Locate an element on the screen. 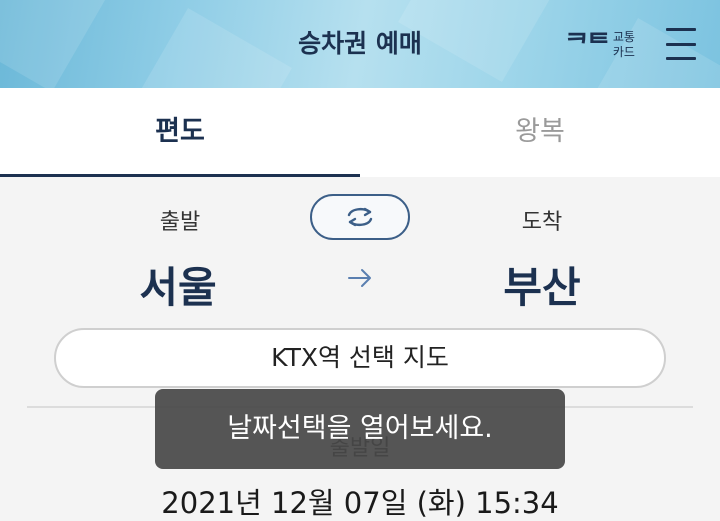 This screenshot has height=521, width=720. transit-card-icon: ᄏᄐ is located at coordinates (588, 45).